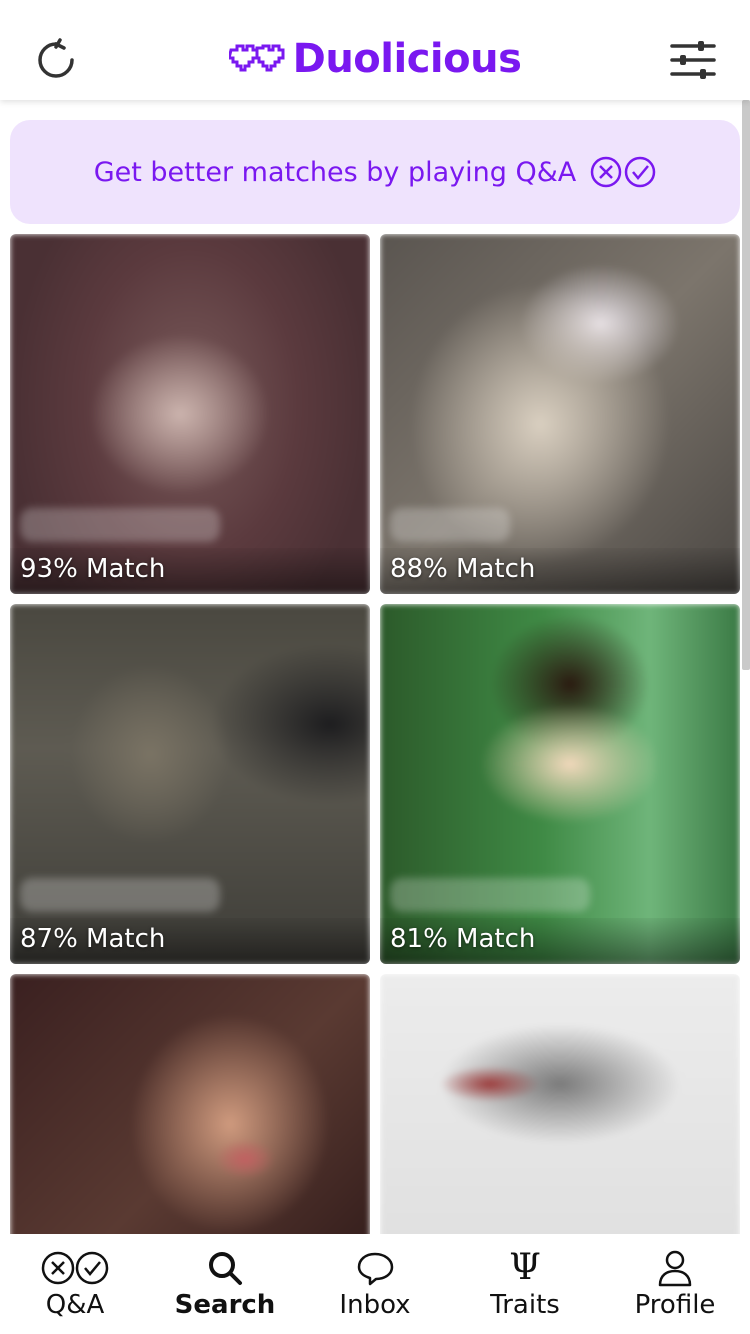  Describe the element at coordinates (93, 939) in the screenshot. I see `match-percentage: 87% Match` at that location.